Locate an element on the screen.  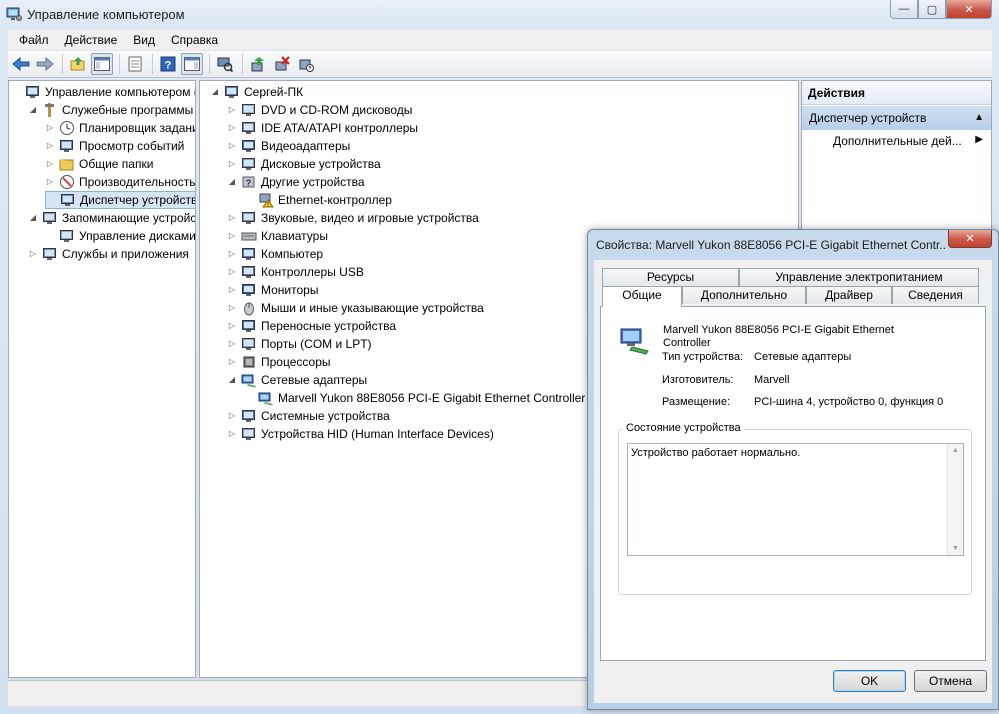
scan-hardware-button is located at coordinates (225, 64).